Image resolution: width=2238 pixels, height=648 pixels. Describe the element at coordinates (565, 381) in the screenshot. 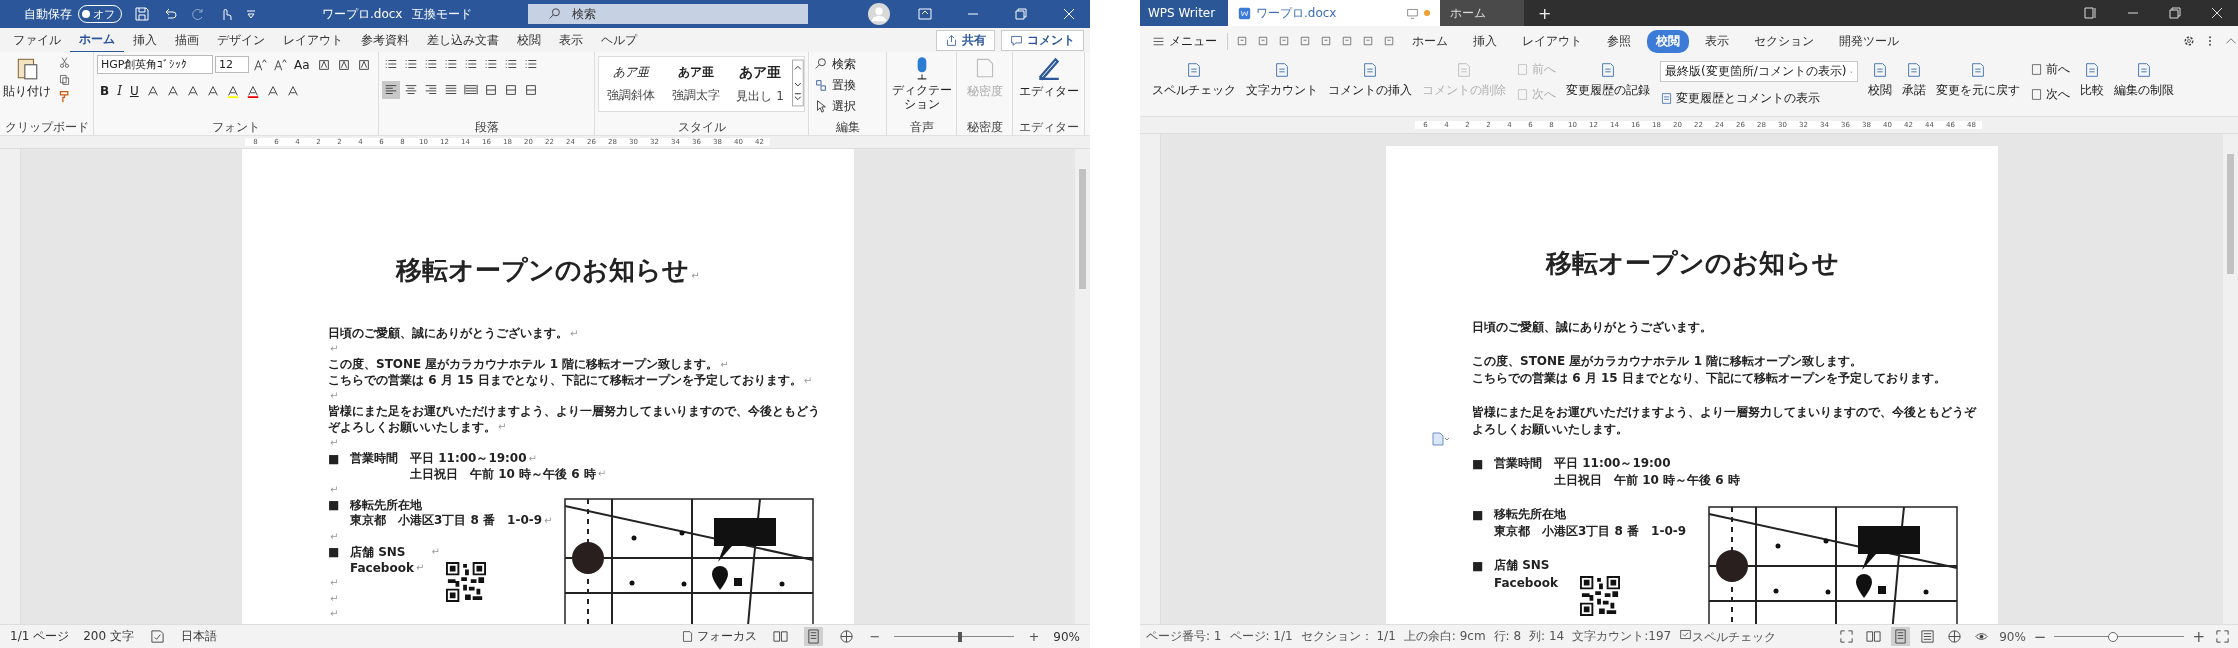

I see `body-text: こちらでの営業は 6 月 15 日までとなり、下記にて移転オープンを予定しております。` at that location.